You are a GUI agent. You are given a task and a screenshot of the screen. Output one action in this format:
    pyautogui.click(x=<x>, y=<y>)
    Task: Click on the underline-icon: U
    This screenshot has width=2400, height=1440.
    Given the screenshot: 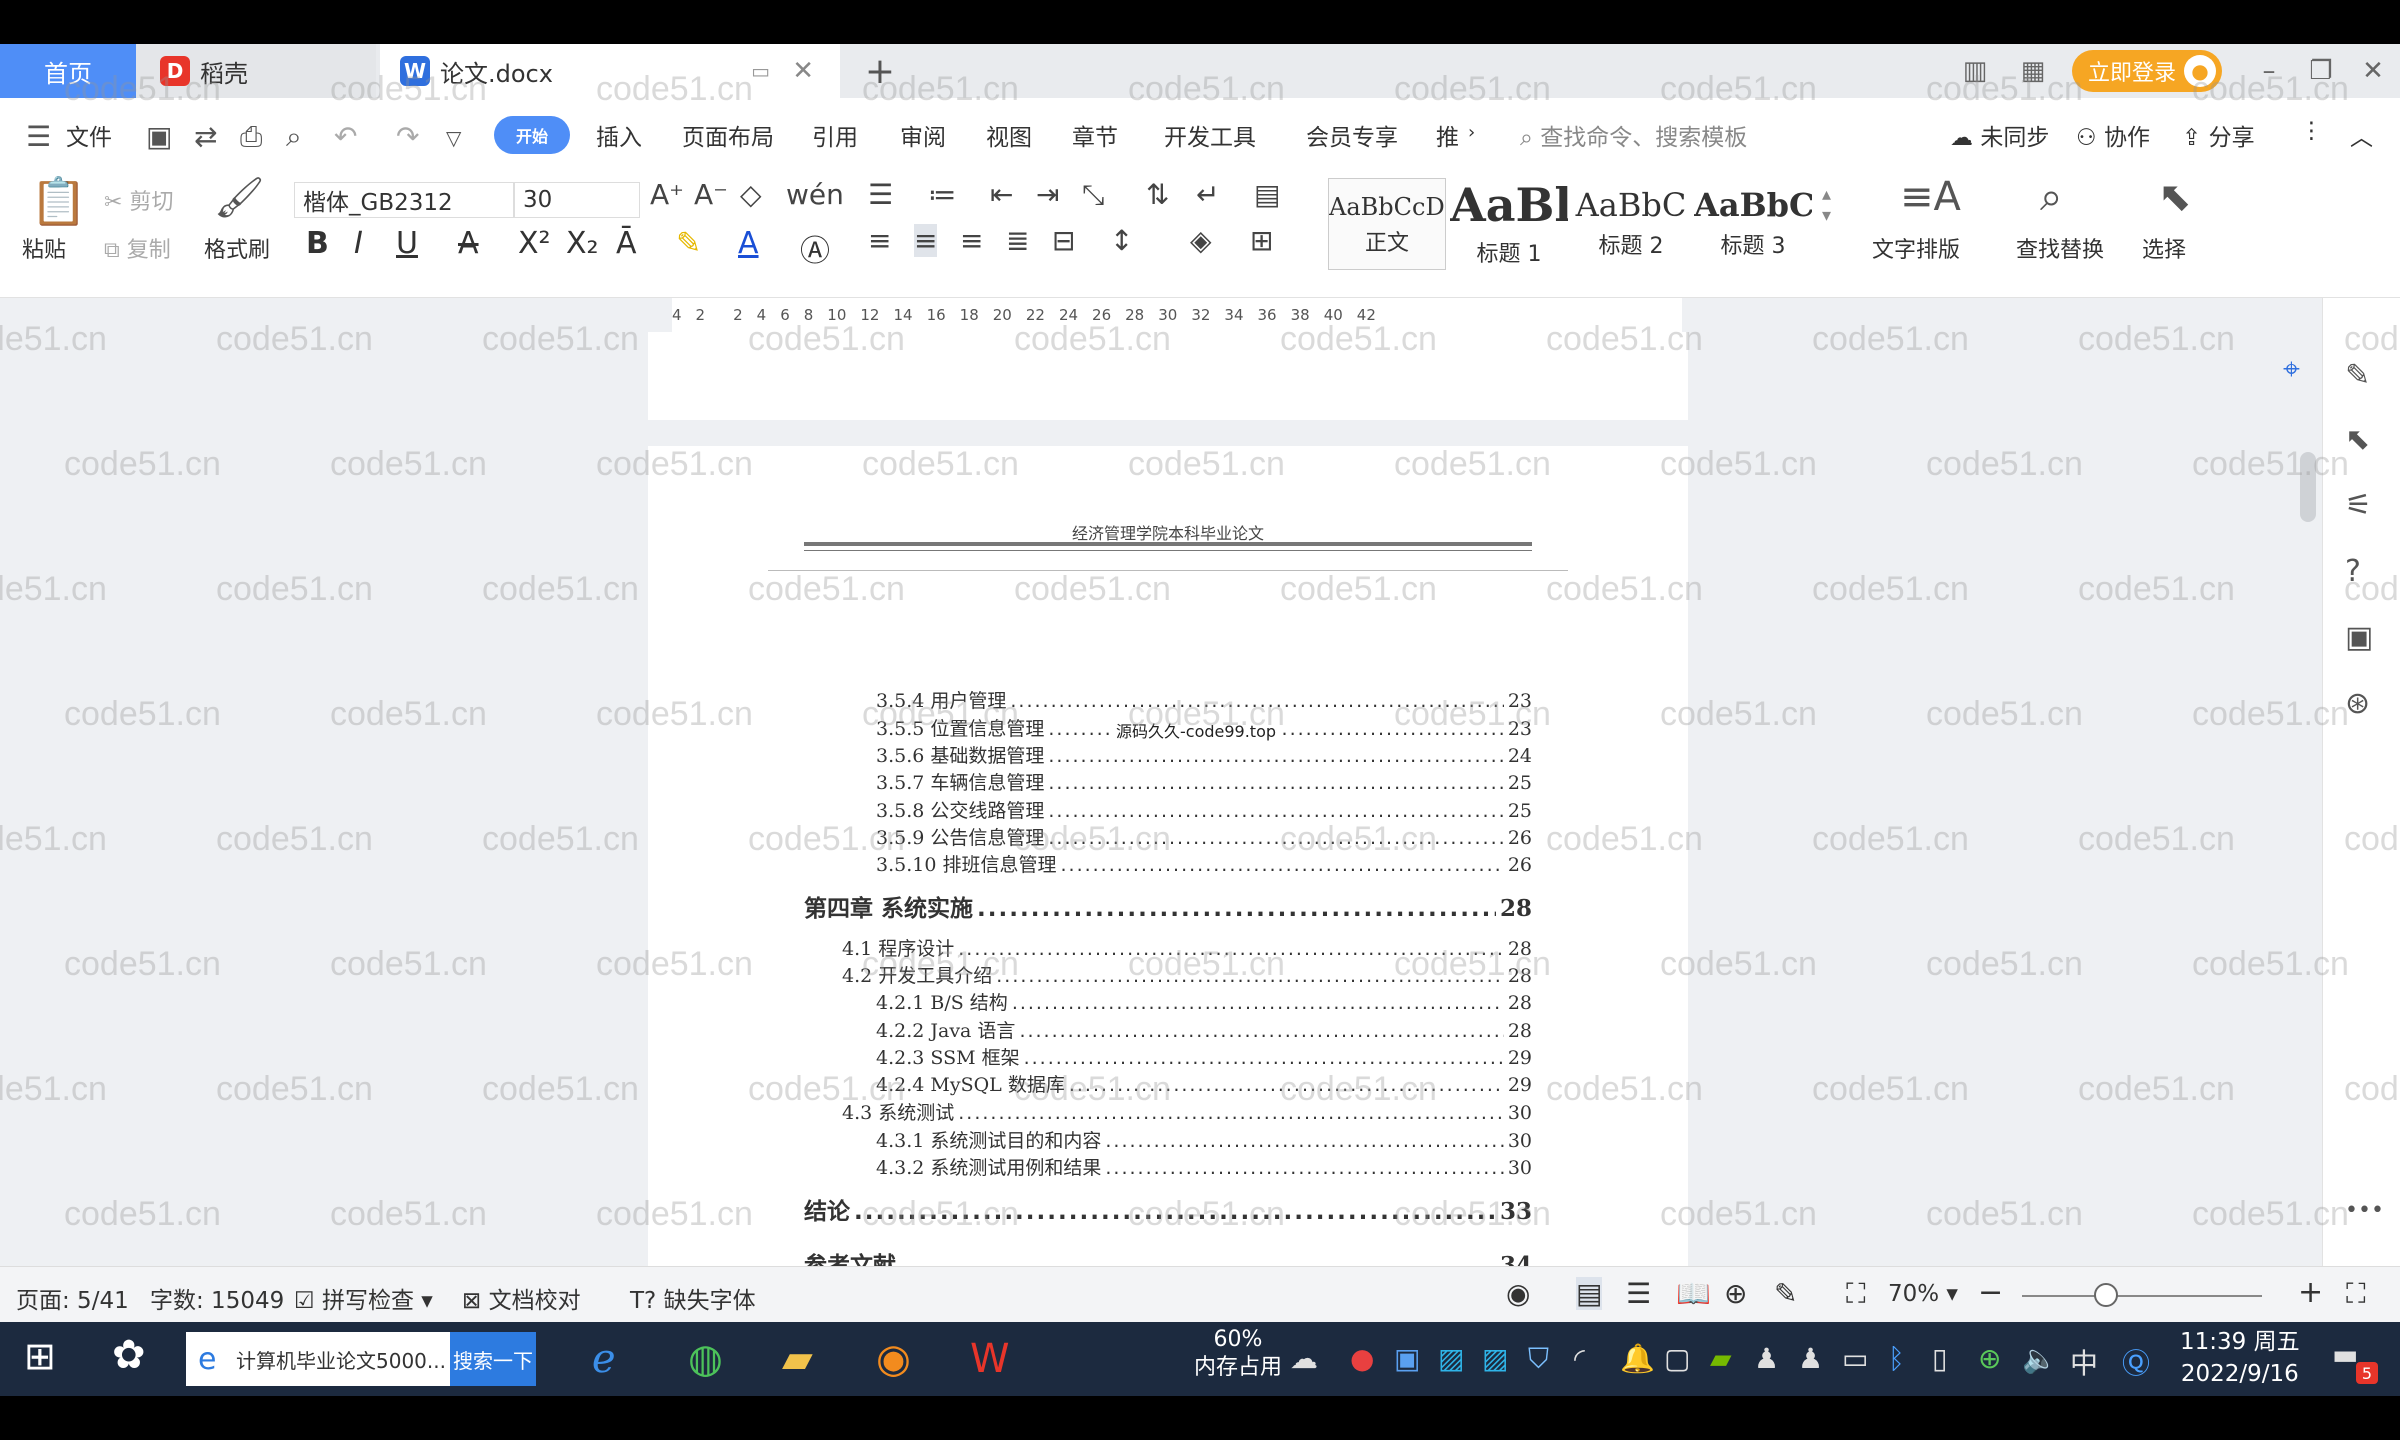 What is the action you would take?
    pyautogui.click(x=407, y=243)
    